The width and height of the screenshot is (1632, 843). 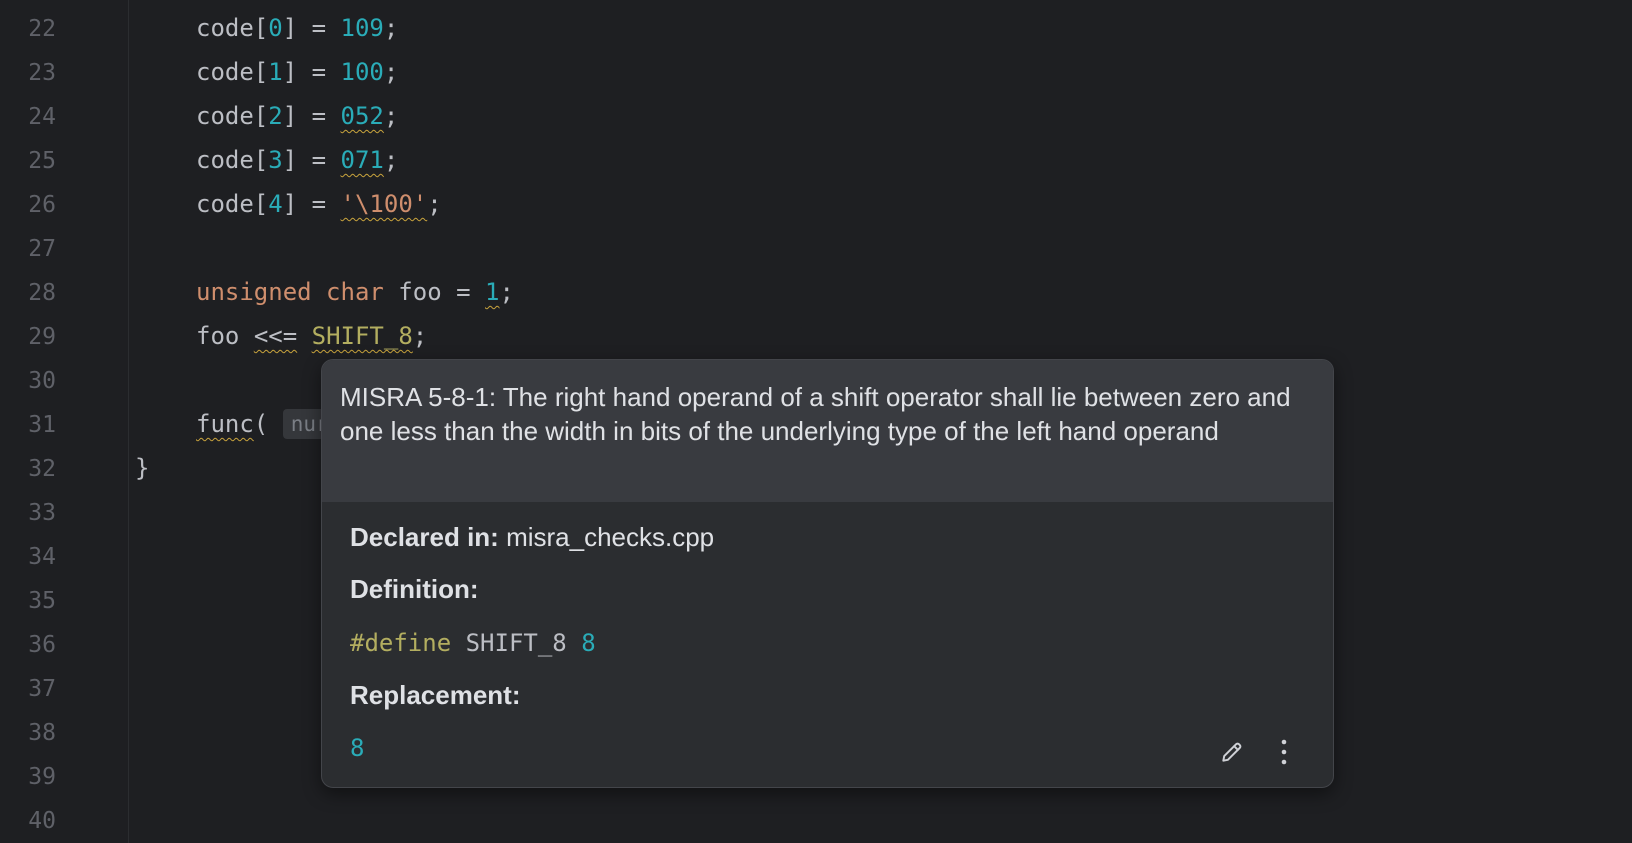 What do you see at coordinates (42, 469) in the screenshot?
I see `line-number: 32` at bounding box center [42, 469].